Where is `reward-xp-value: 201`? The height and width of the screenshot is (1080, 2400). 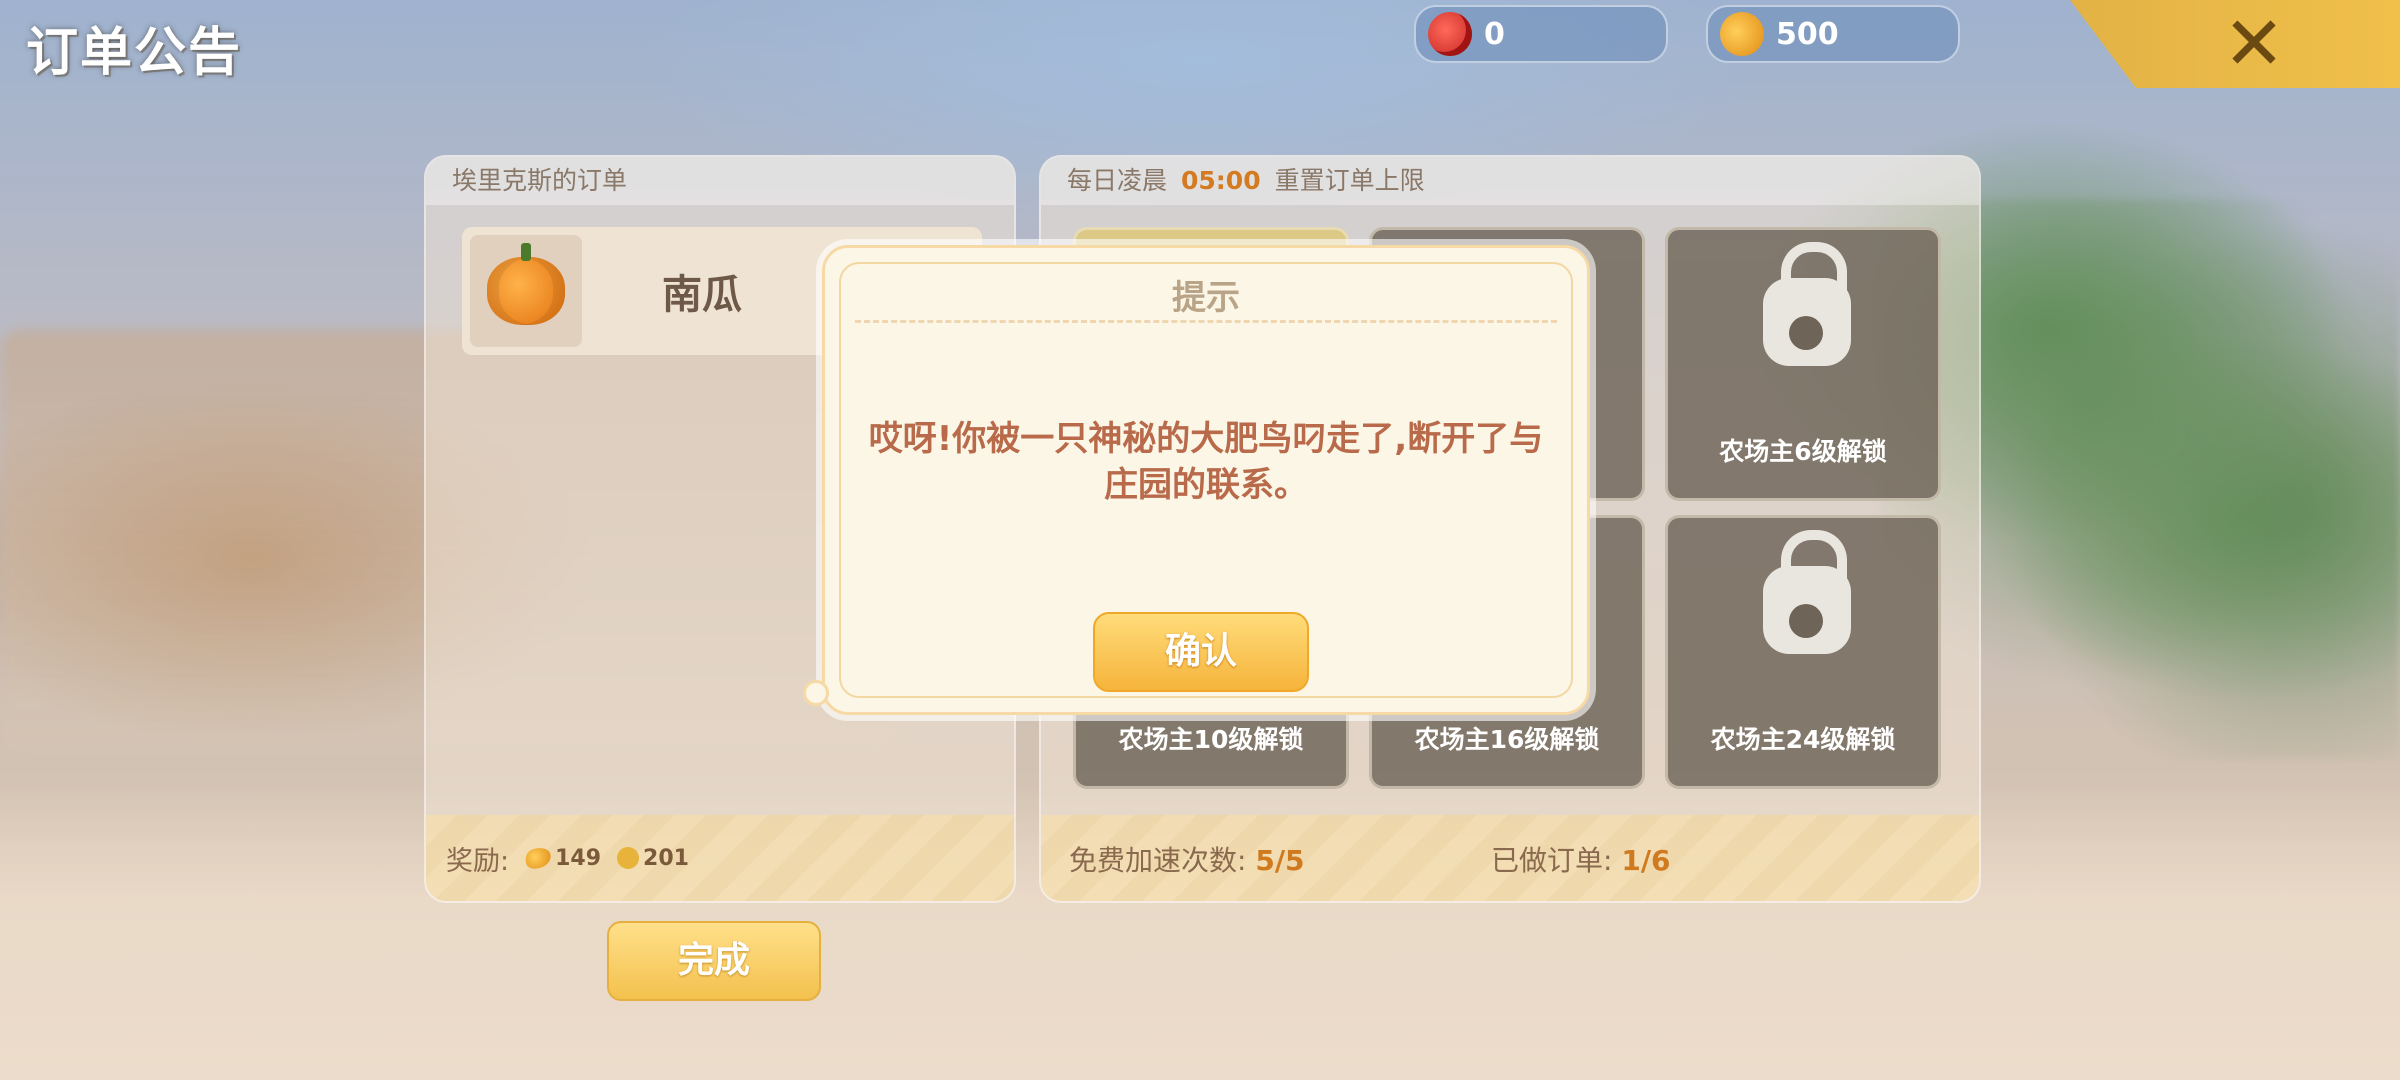
reward-xp-value: 201 is located at coordinates (666, 858).